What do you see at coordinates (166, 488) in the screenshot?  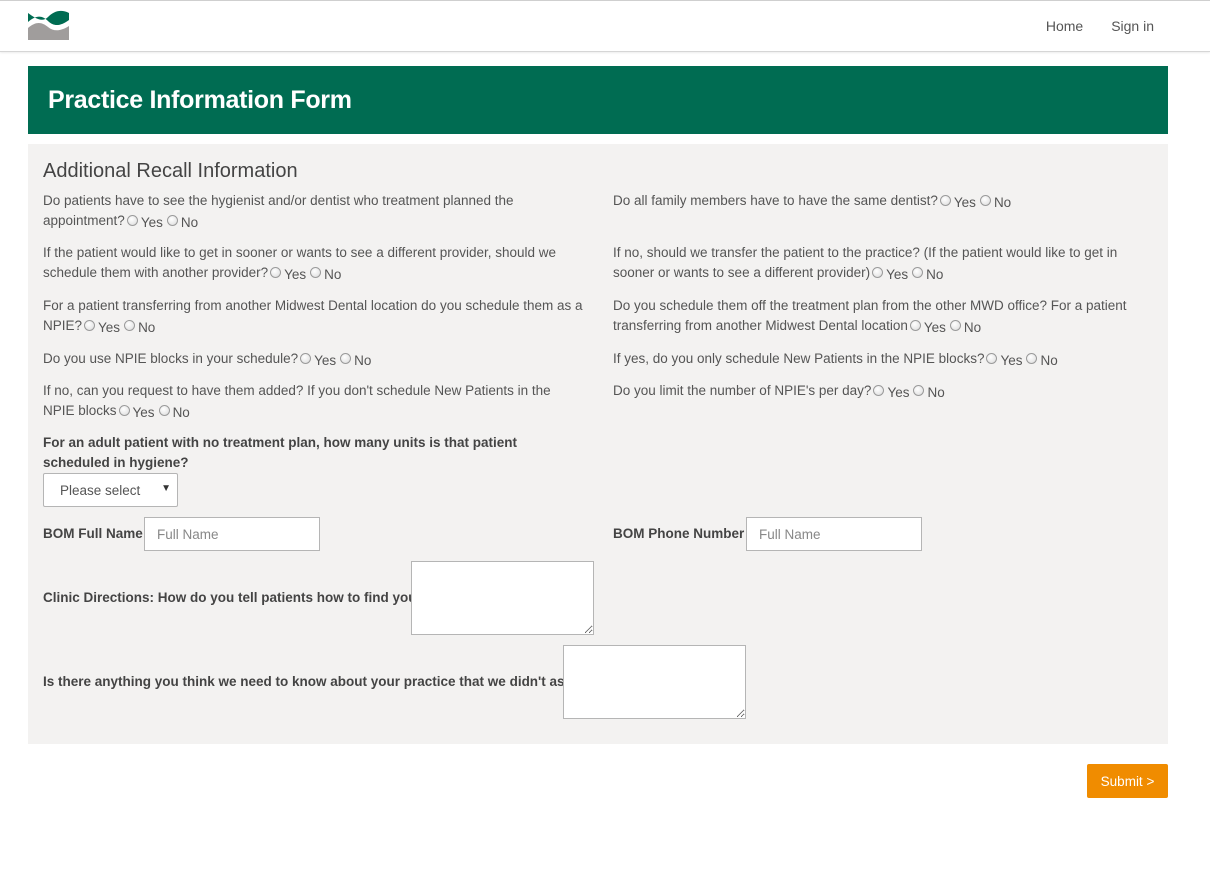 I see `chevron-down-icon: ▼` at bounding box center [166, 488].